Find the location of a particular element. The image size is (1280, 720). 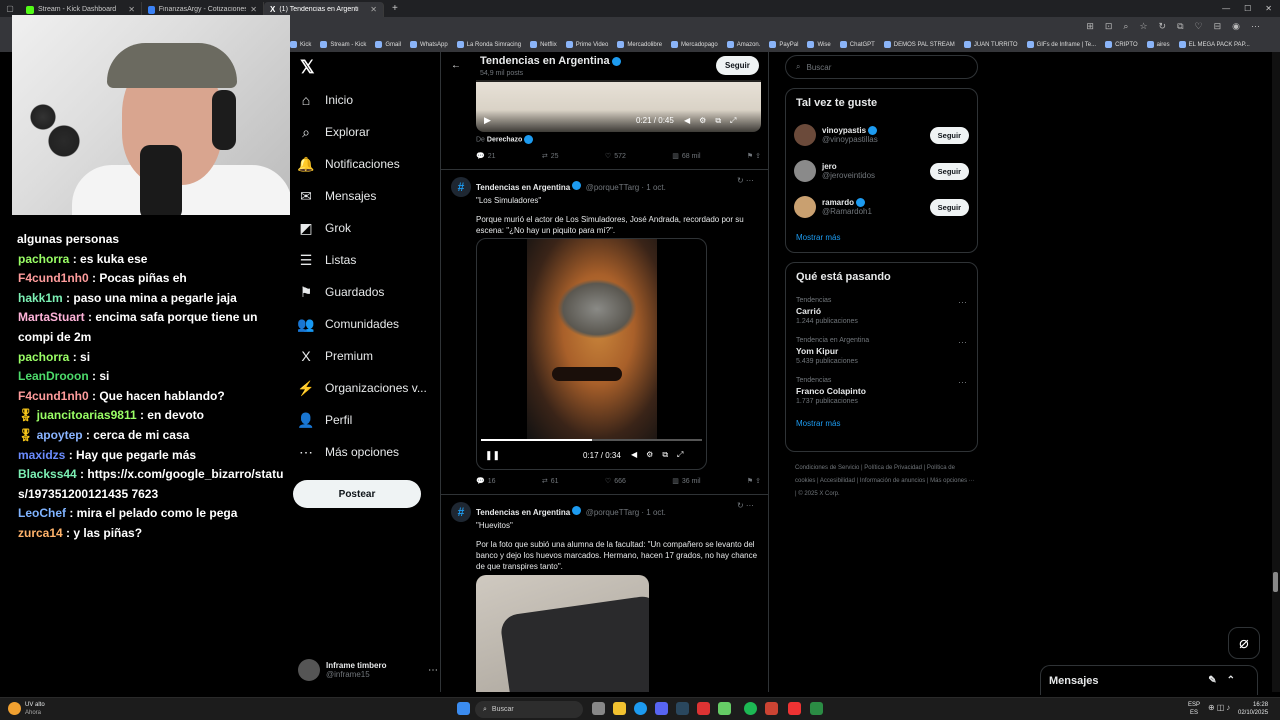

tweet-image is located at coordinates (562, 633).